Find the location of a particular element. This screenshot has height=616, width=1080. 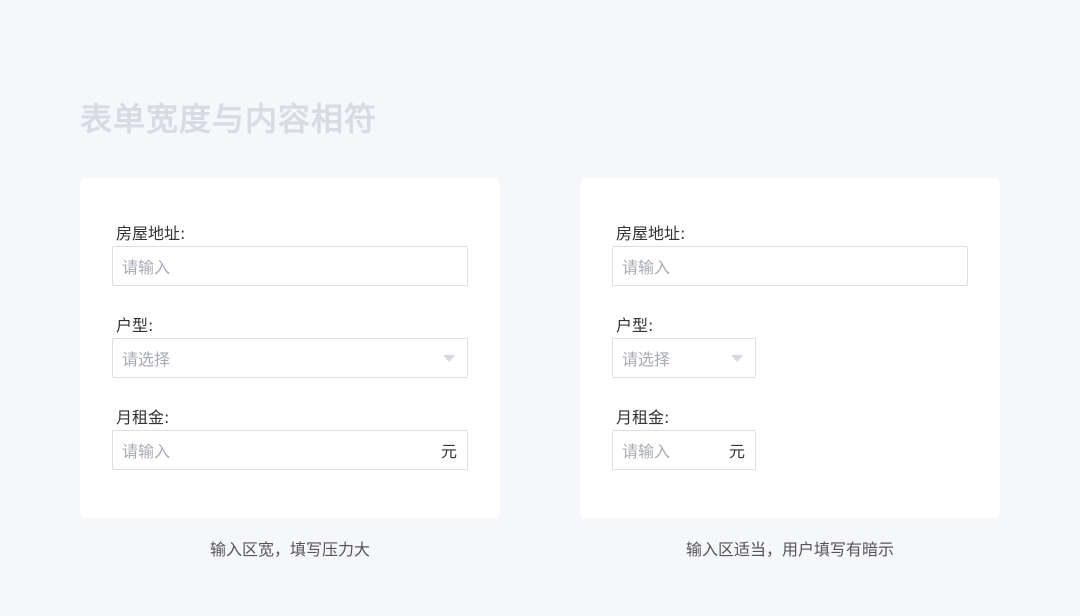

fitted-form-caption: 输入区适当，用户填写有暗示 is located at coordinates (789, 549).